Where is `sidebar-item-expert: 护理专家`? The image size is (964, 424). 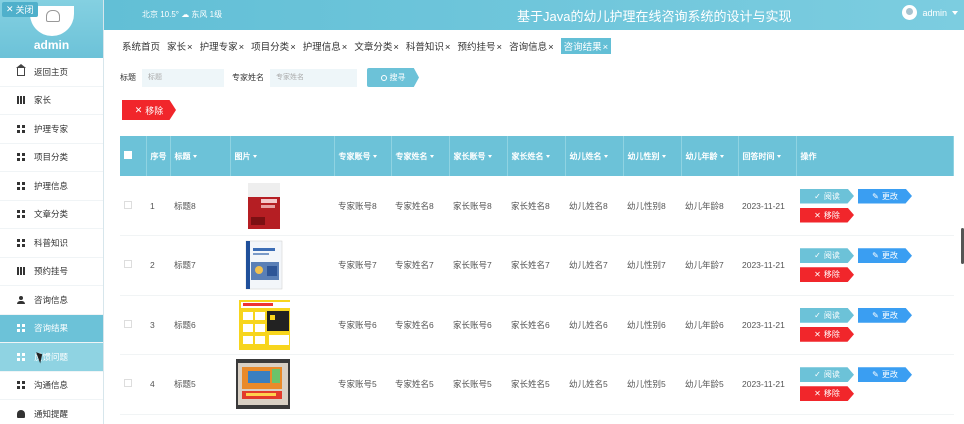
sidebar-item-expert: 护理专家 is located at coordinates (51, 129).